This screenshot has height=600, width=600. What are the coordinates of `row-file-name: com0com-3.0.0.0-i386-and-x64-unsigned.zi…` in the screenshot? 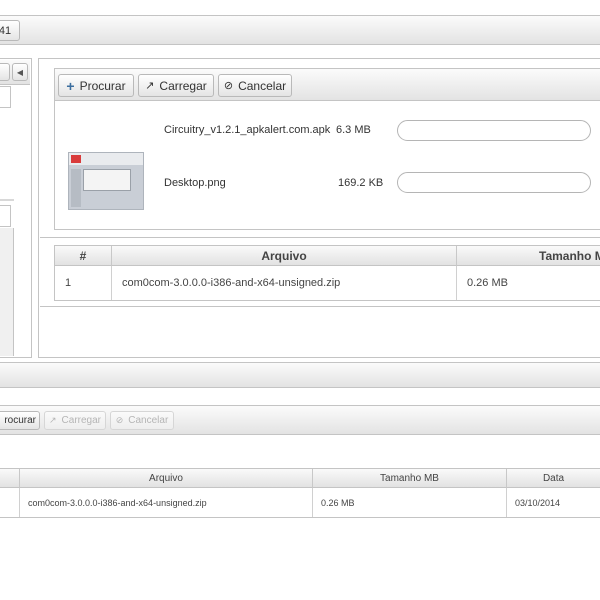 It's located at (231, 283).